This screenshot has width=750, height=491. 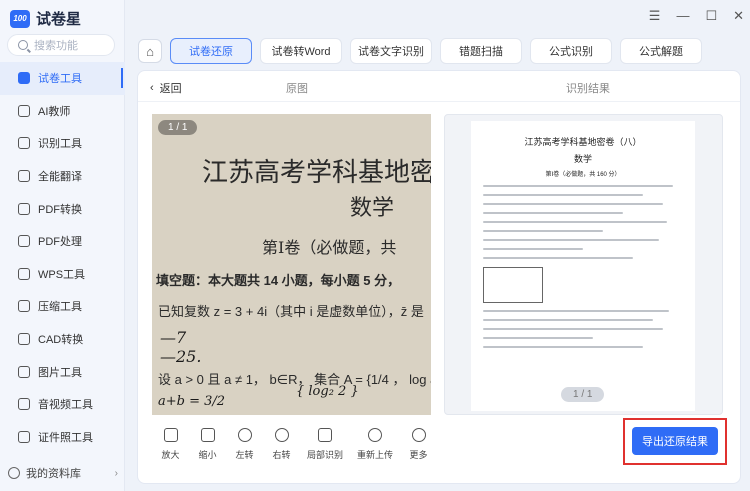 What do you see at coordinates (655, 16) in the screenshot?
I see `menu-icon: ☰` at bounding box center [655, 16].